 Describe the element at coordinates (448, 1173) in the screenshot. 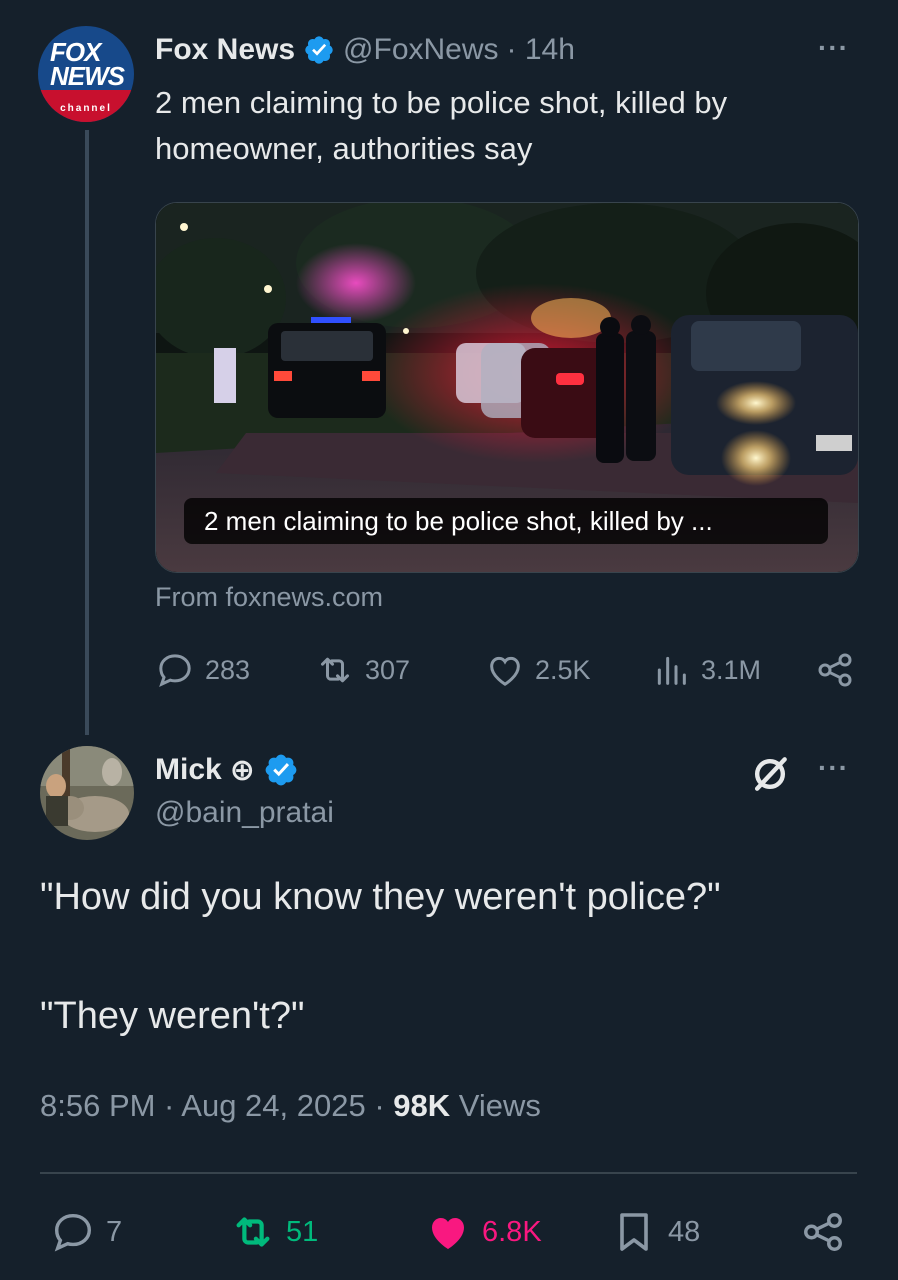

I see `divider` at that location.